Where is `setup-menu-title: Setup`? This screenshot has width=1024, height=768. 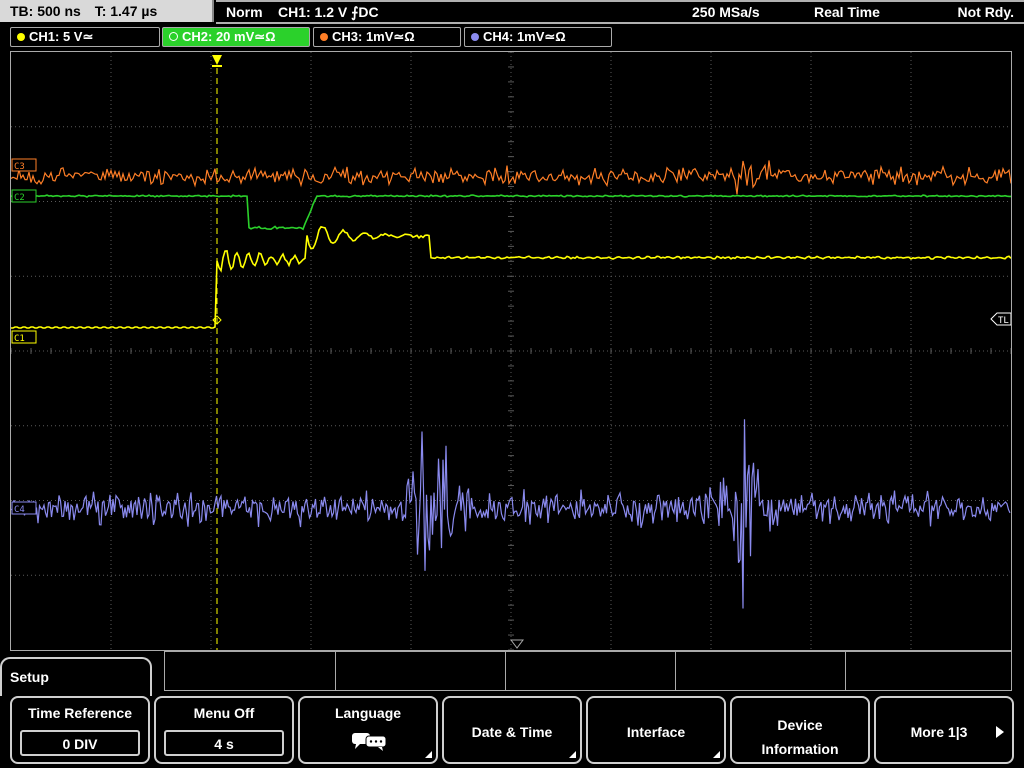 setup-menu-title: Setup is located at coordinates (76, 677).